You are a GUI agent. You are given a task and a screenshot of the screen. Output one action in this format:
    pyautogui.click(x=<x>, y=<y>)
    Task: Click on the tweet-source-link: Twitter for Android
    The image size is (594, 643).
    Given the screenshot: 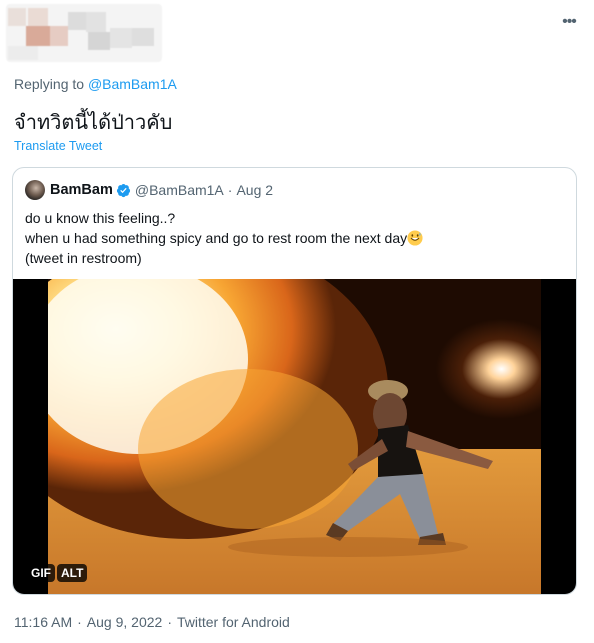 What is the action you would take?
    pyautogui.click(x=233, y=622)
    